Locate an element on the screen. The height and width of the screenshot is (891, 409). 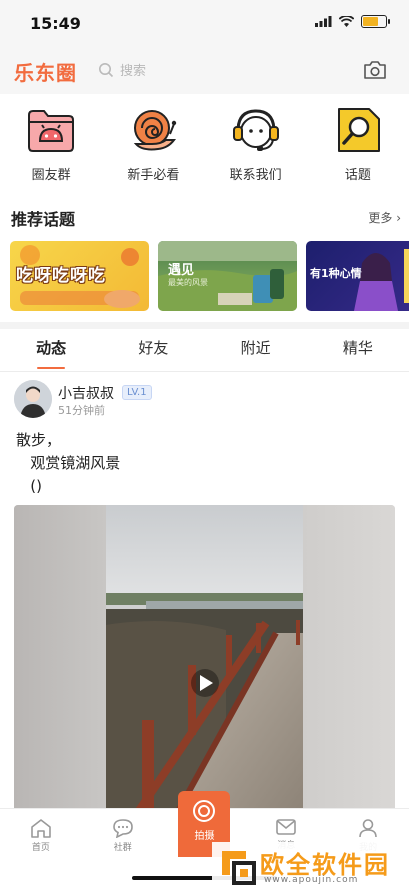
watermark: 欧全软件园 www.apoujin.com is located at coordinates (310, 866).